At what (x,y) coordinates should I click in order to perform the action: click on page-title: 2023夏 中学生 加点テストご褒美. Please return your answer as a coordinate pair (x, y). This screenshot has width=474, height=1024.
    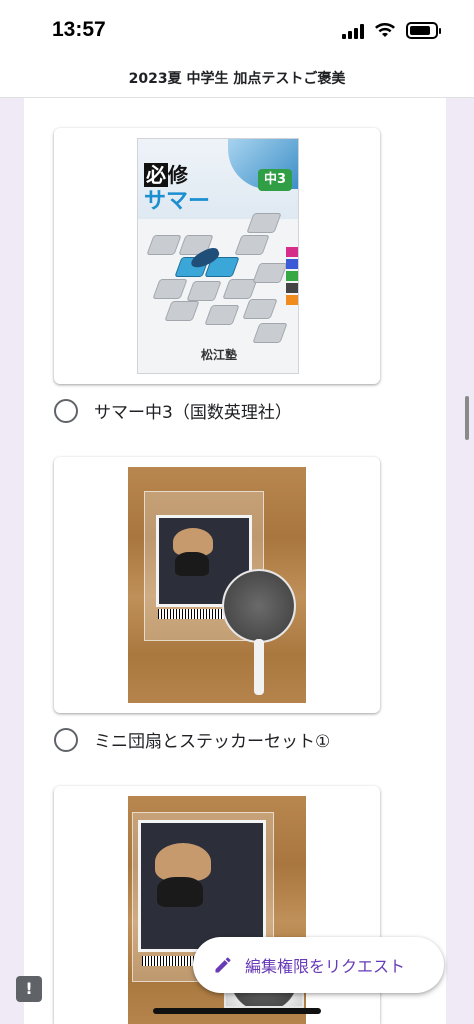
    Looking at the image, I should click on (237, 79).